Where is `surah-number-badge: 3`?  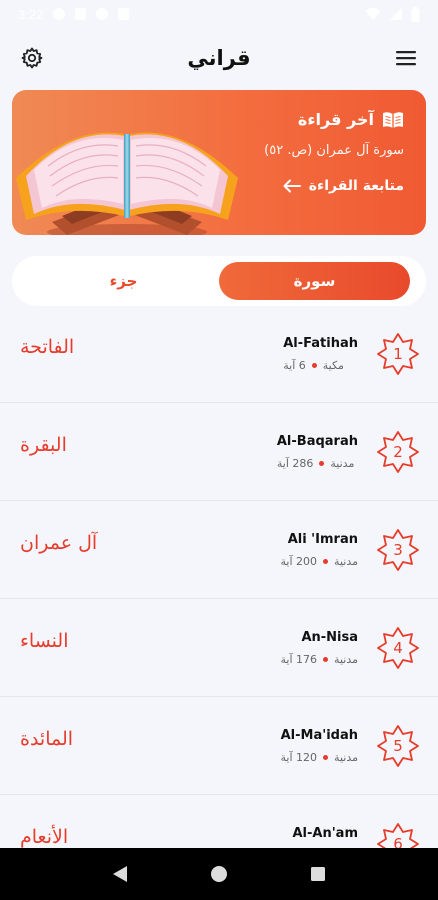 surah-number-badge: 3 is located at coordinates (398, 550).